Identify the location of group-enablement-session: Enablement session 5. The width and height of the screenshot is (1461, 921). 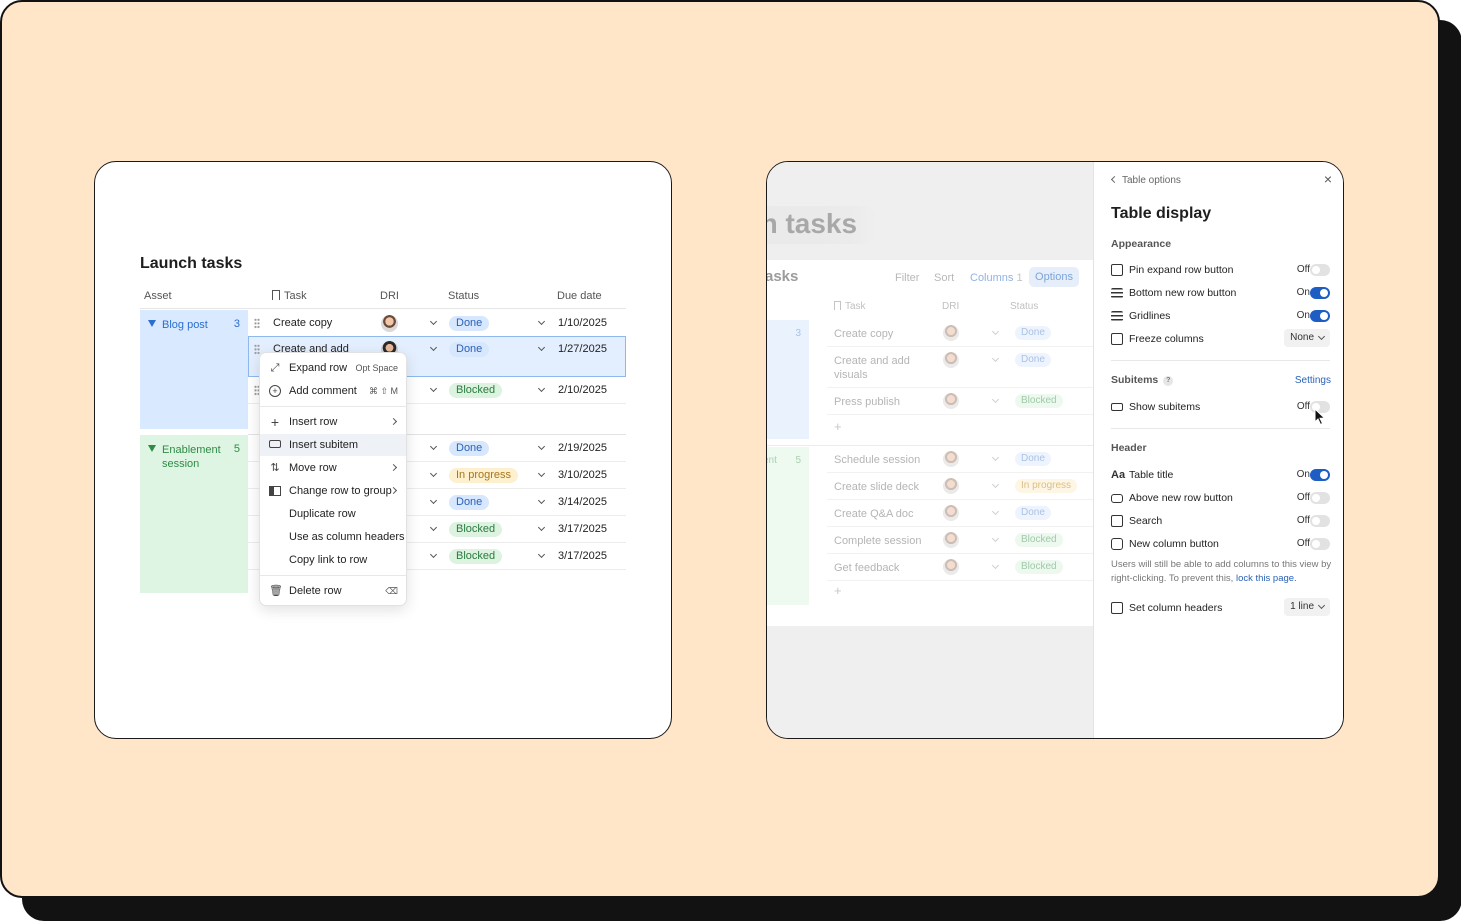
(194, 514).